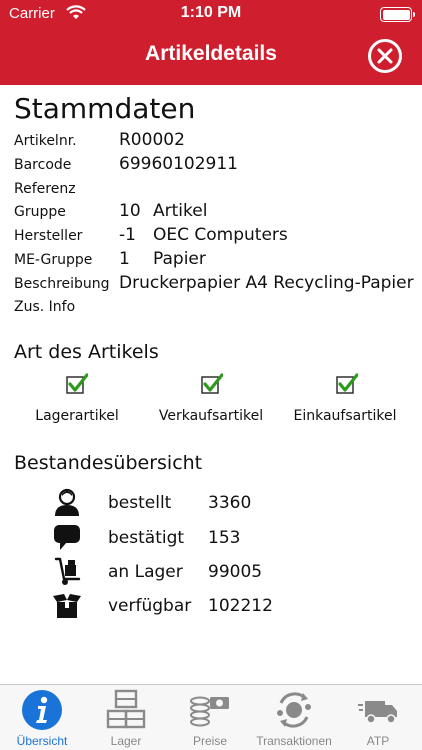 The image size is (422, 750). I want to click on field-label: Gruppe, so click(40, 212).